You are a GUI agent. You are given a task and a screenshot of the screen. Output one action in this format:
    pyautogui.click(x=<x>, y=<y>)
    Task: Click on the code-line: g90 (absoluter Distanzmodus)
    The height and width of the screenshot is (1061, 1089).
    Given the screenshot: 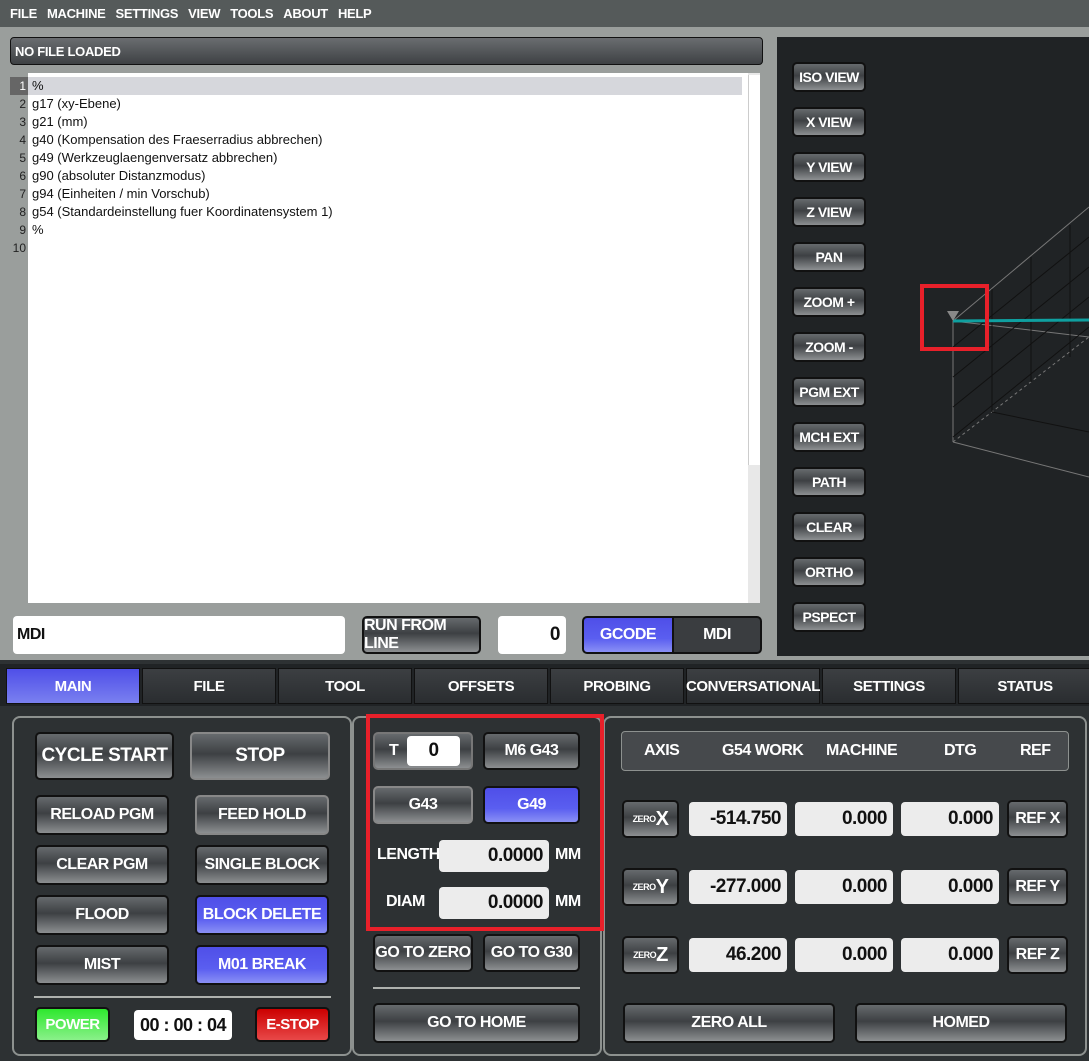 What is the action you would take?
    pyautogui.click(x=385, y=176)
    